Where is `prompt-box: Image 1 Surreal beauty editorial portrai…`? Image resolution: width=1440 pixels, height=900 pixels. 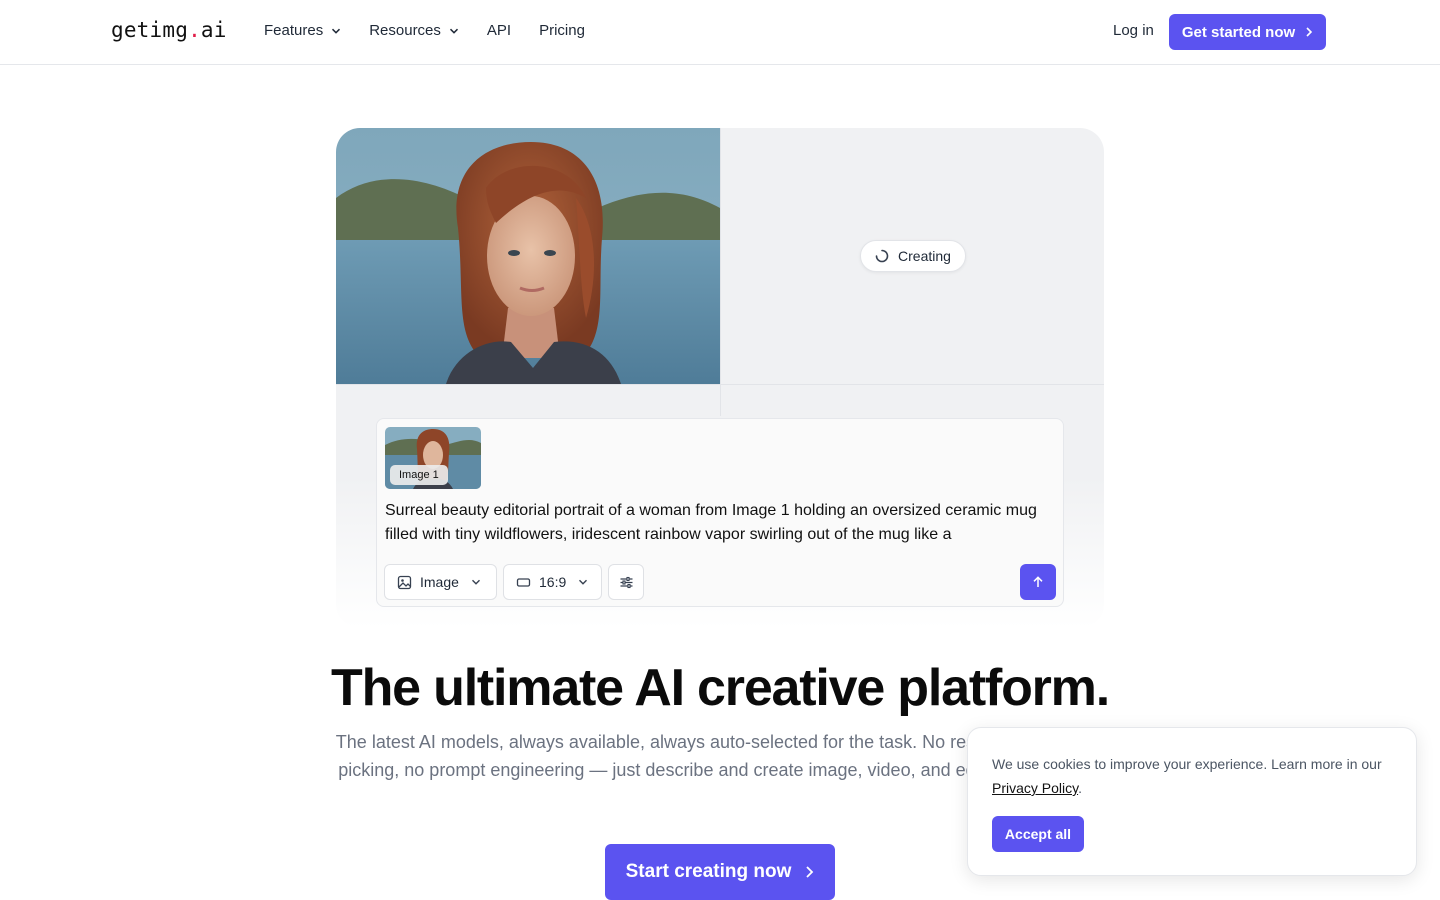
prompt-box: Image 1 Surreal beauty editorial portrai… is located at coordinates (720, 512).